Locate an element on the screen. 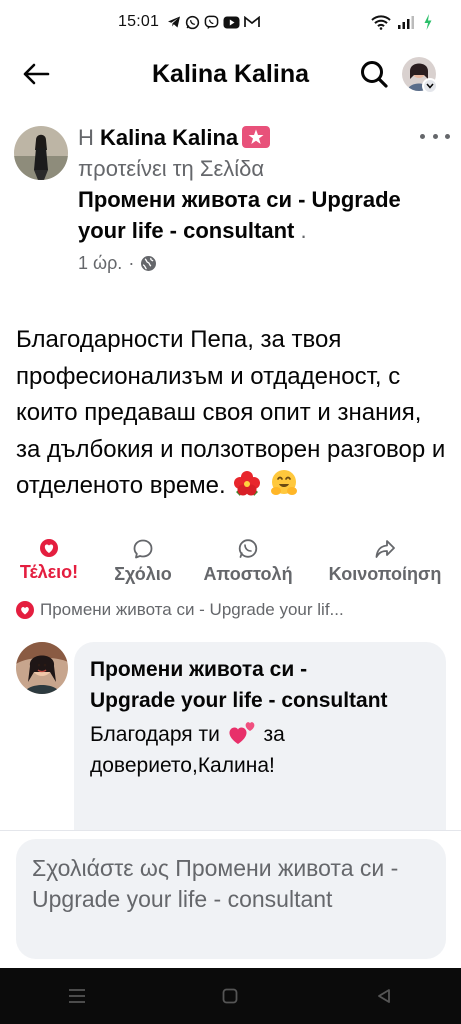 This screenshot has width=461, height=1024. viber-icon is located at coordinates (211, 22).